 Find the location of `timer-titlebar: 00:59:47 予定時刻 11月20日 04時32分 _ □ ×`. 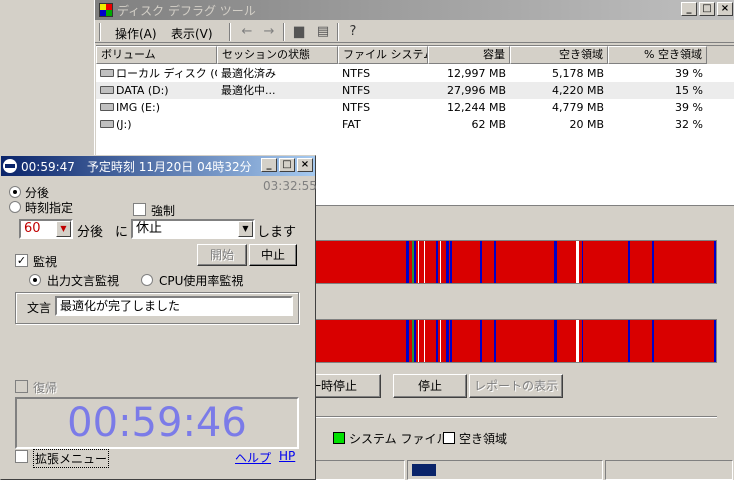

timer-titlebar: 00:59:47 予定時刻 11月20日 04時32分 _ □ × is located at coordinates (158, 166).